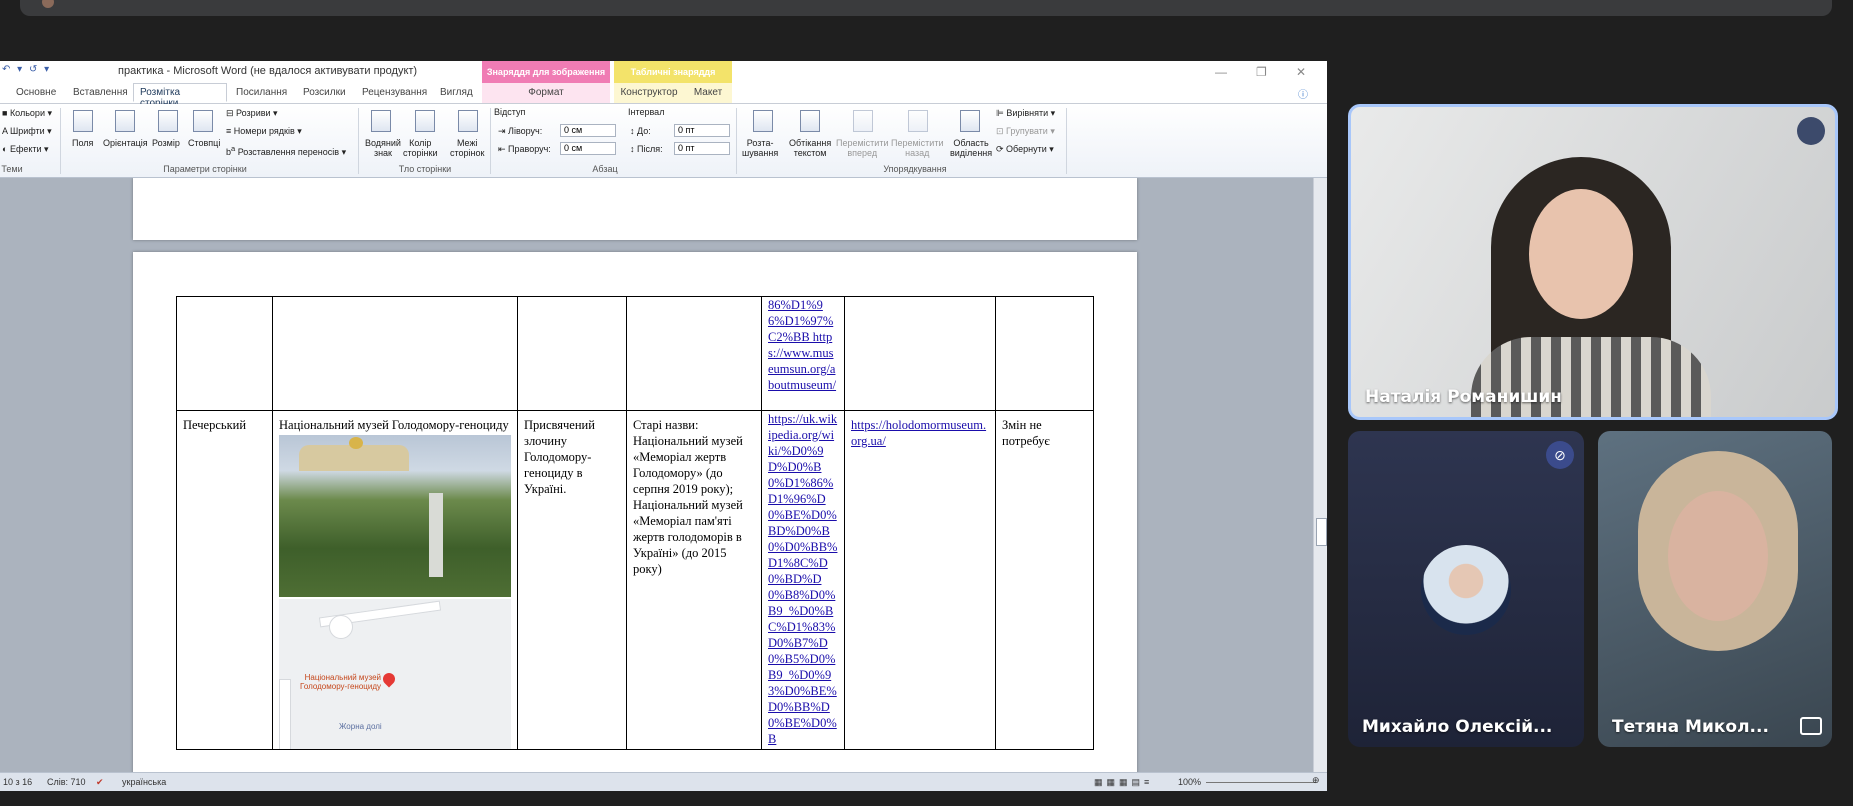 The width and height of the screenshot is (1853, 806). What do you see at coordinates (1320, 475) in the screenshot?
I see `vertical-scrollbar` at bounding box center [1320, 475].